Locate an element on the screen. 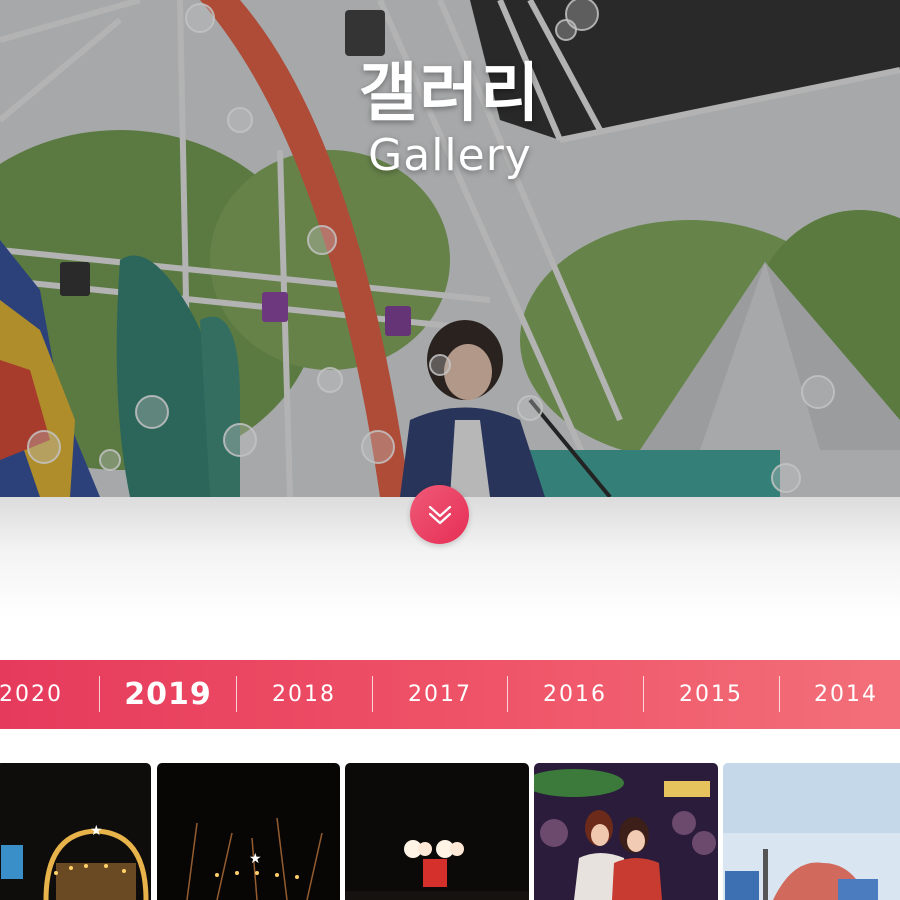 The image size is (900, 900). tab-year-2016: 2016 is located at coordinates (575, 694).